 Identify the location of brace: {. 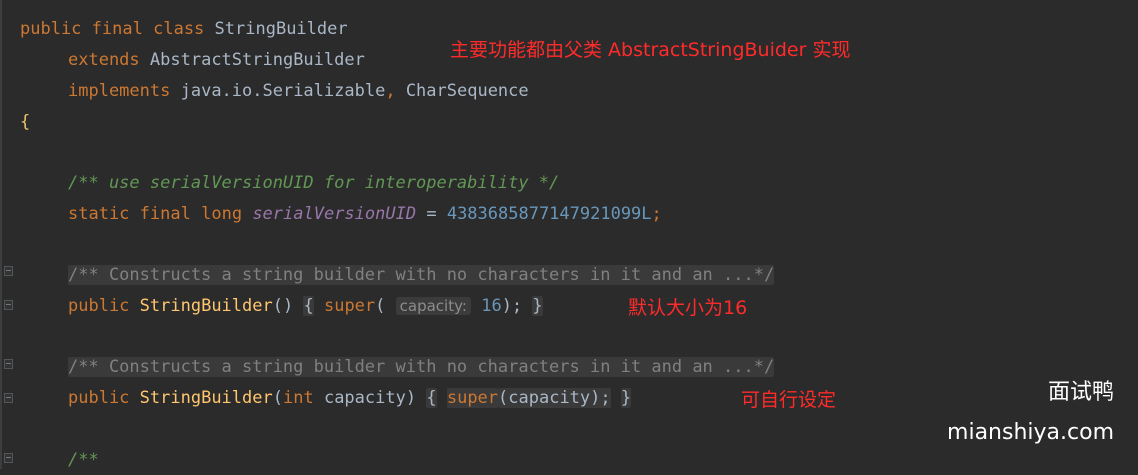
(25, 122).